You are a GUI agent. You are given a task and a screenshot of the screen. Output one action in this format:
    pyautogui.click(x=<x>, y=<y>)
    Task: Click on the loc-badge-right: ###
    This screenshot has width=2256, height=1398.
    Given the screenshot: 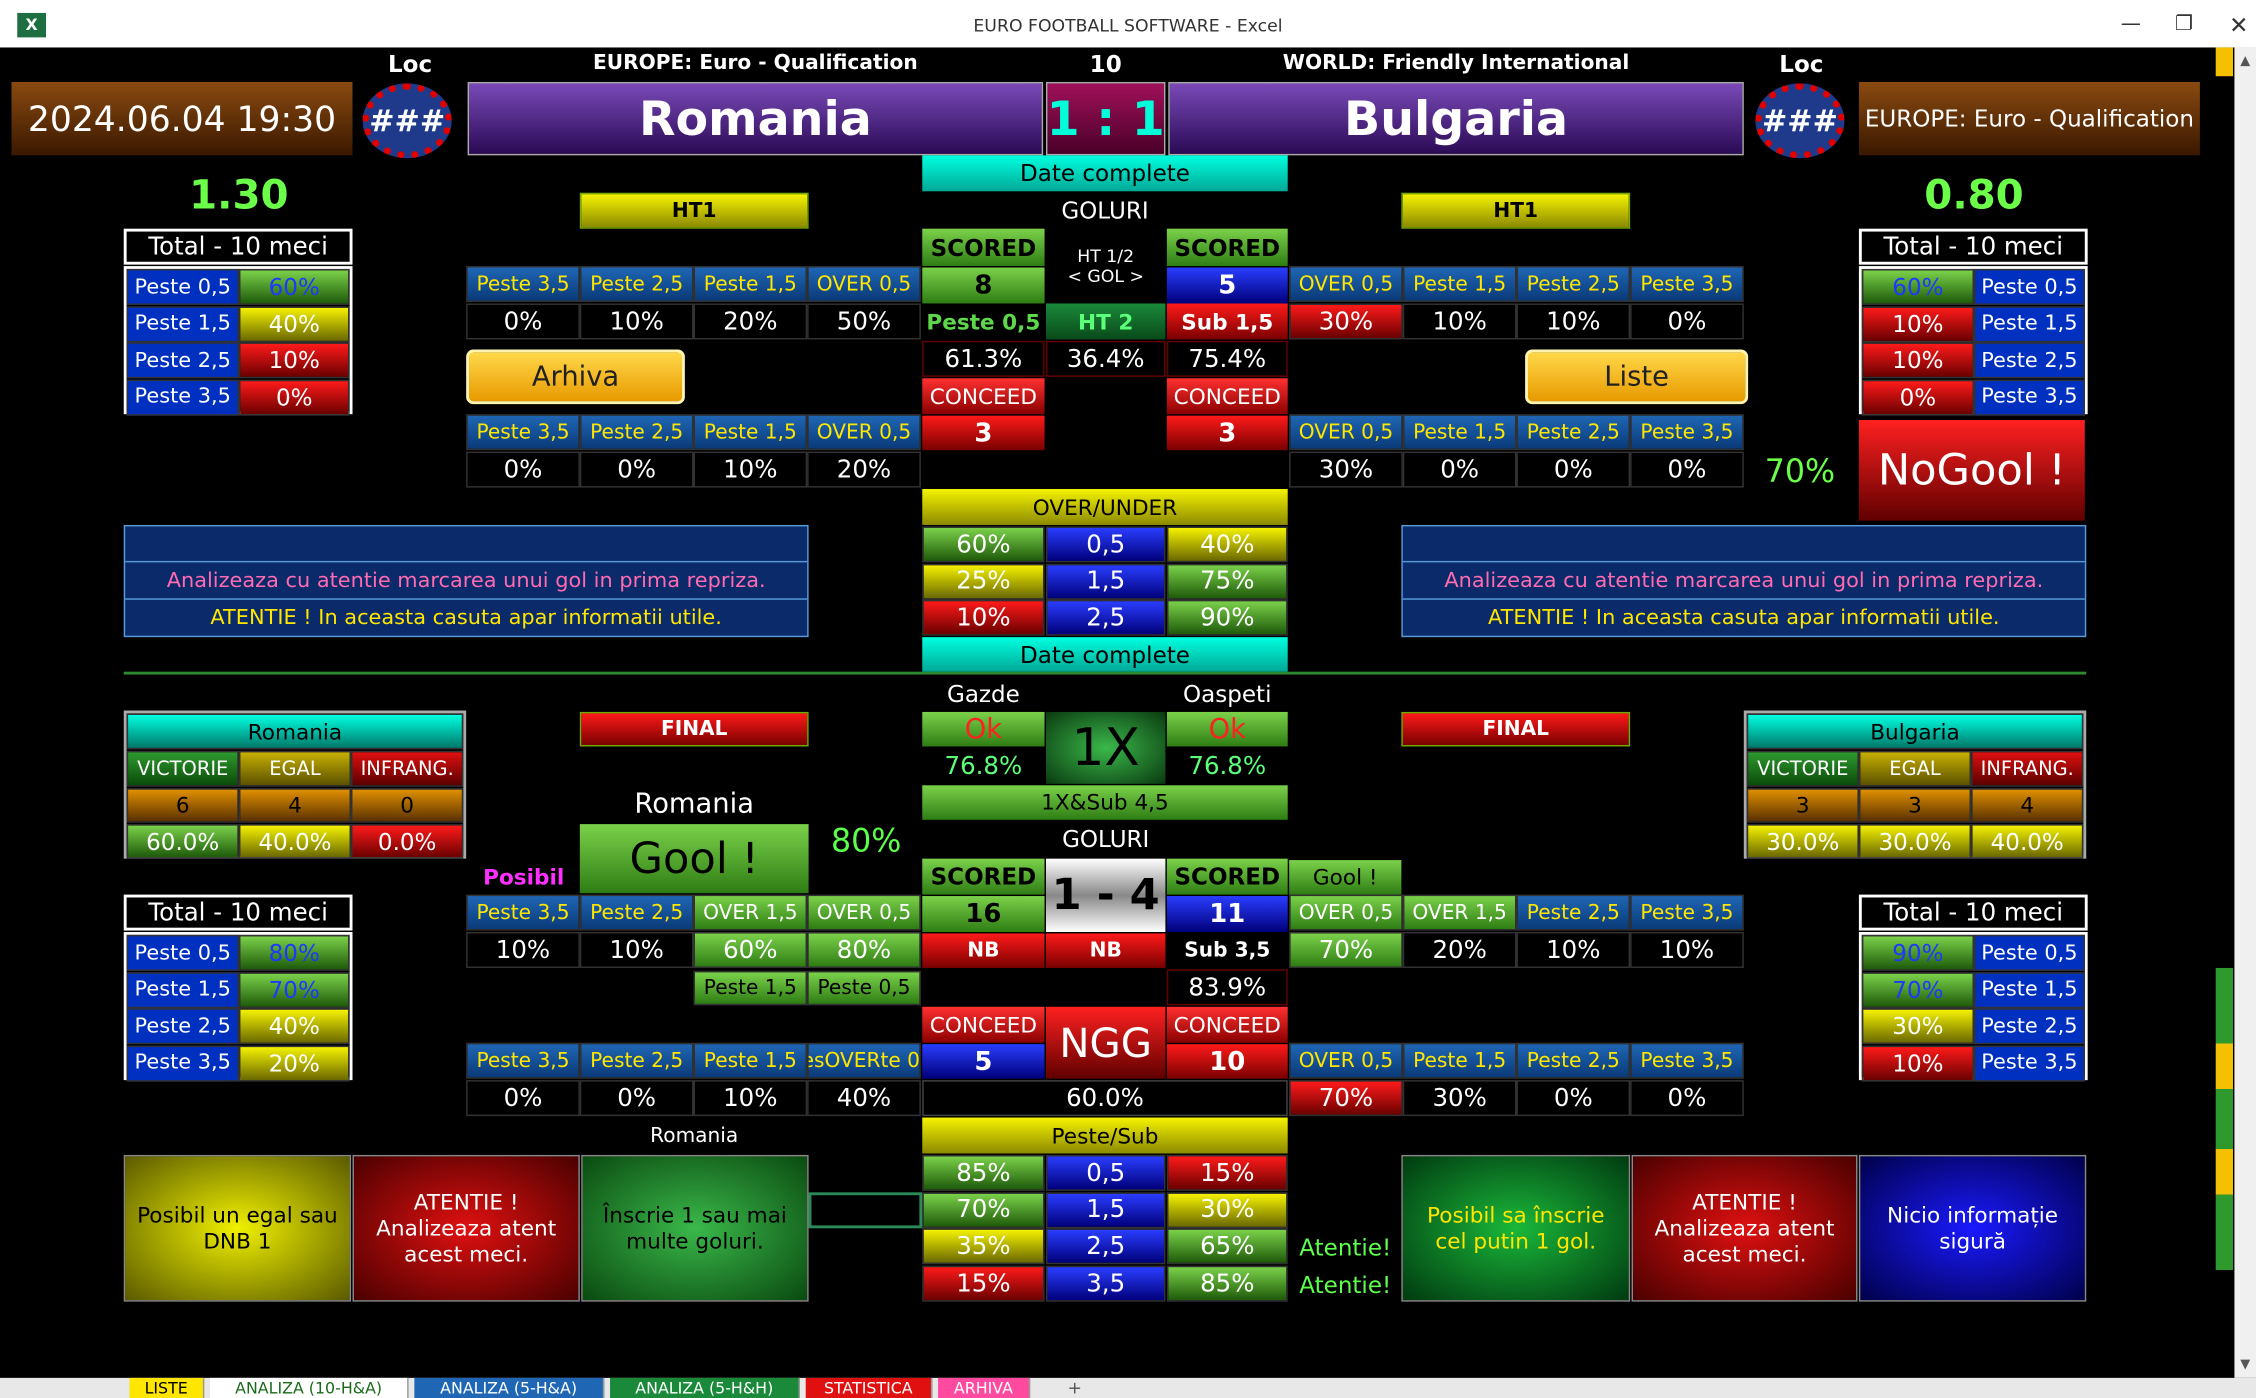 What is the action you would take?
    pyautogui.click(x=1800, y=121)
    